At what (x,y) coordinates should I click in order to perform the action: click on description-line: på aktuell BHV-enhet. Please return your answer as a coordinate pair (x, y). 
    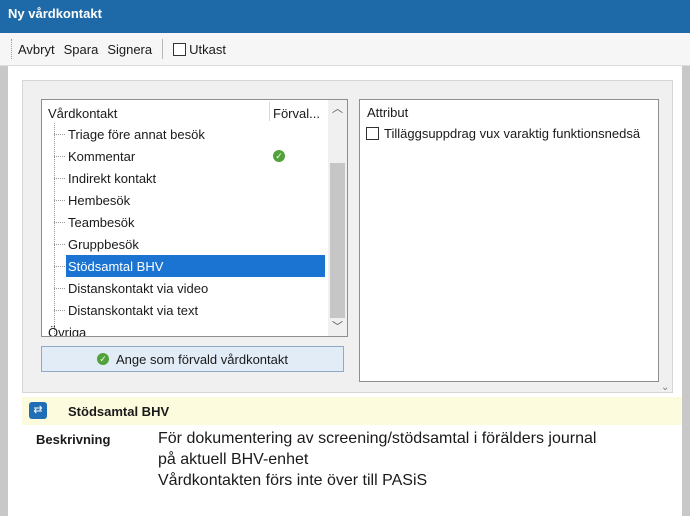
    Looking at the image, I should click on (233, 459).